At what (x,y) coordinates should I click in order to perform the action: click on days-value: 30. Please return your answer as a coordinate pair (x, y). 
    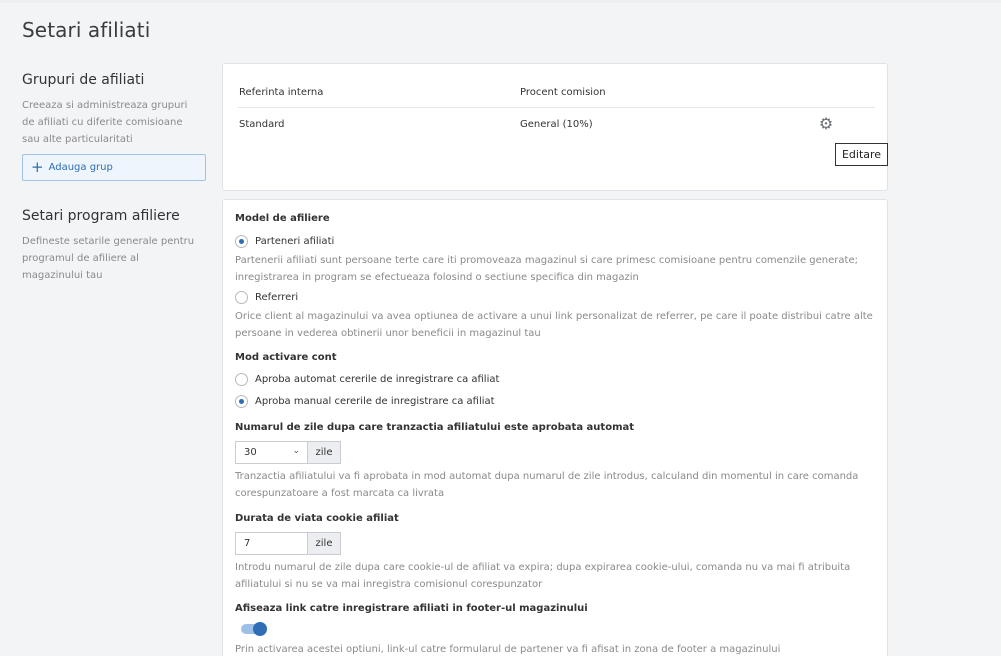
    Looking at the image, I should click on (250, 452).